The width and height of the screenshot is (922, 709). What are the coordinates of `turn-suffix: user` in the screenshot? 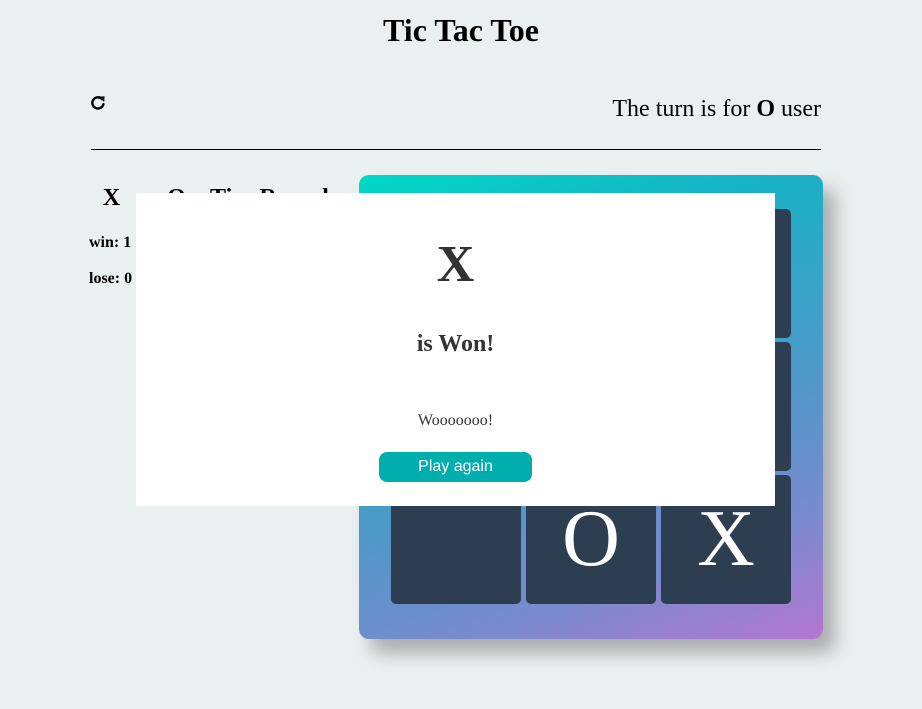 It's located at (801, 109).